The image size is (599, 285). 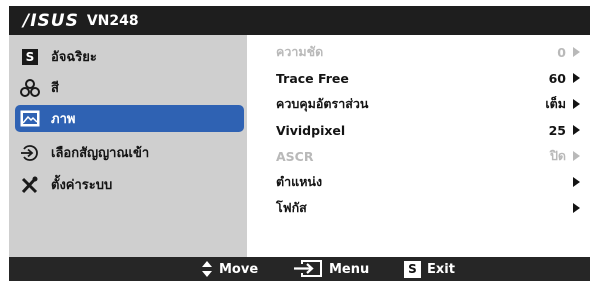 What do you see at coordinates (100, 153) in the screenshot?
I see `sidebar-item-label: เลือกสัญญาณเข้า` at bounding box center [100, 153].